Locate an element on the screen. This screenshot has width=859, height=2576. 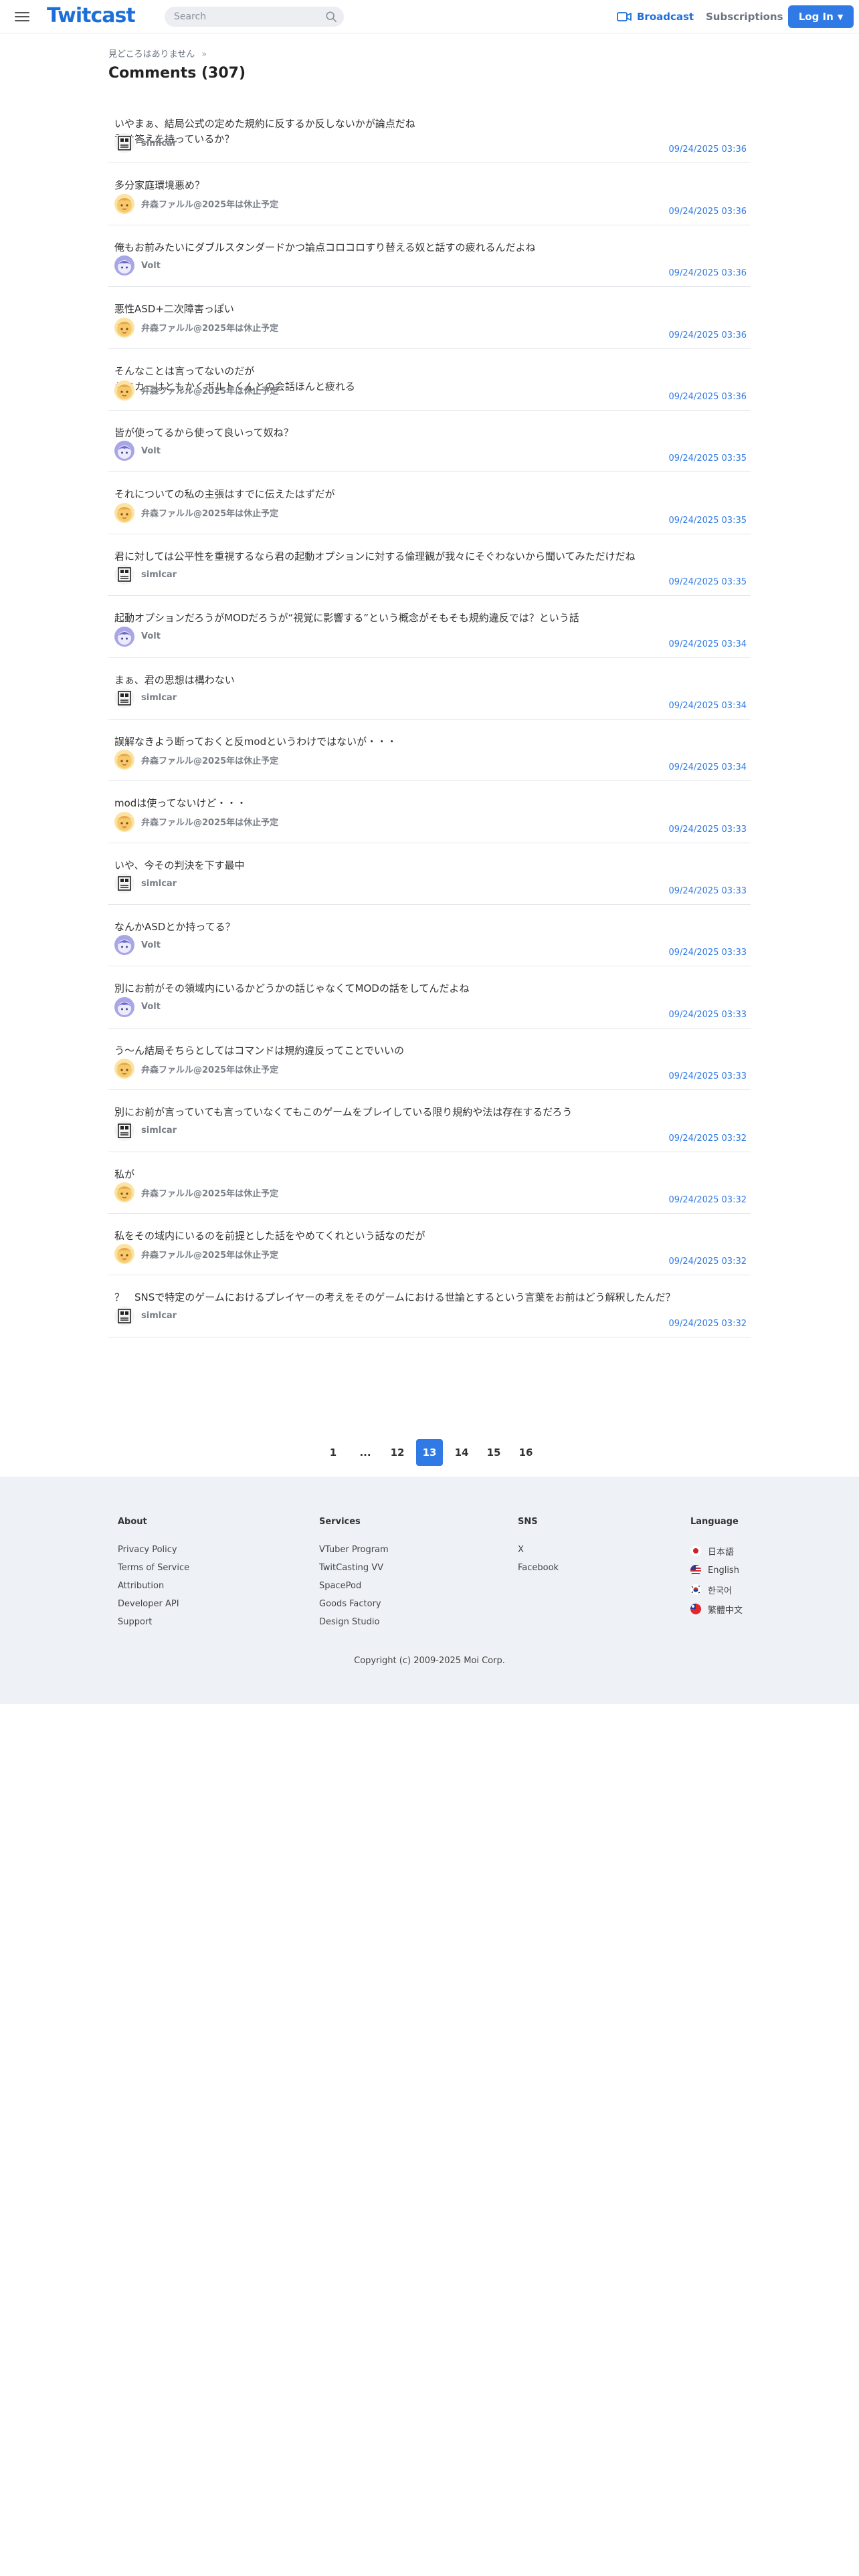
footer-link: SpacePod is located at coordinates (354, 1586).